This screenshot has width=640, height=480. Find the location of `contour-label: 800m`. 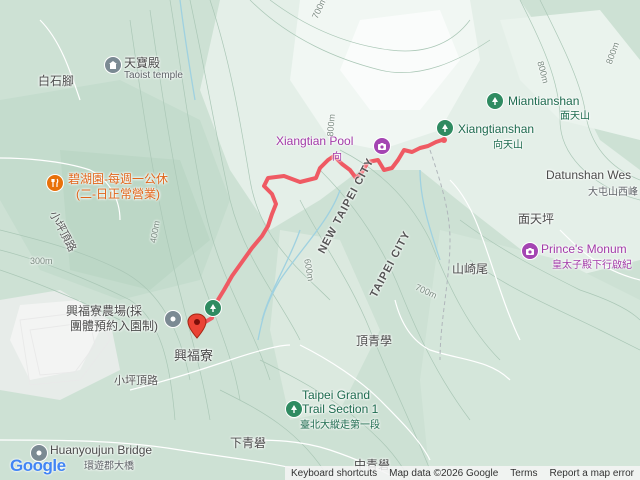

contour-label: 800m is located at coordinates (331, 125).